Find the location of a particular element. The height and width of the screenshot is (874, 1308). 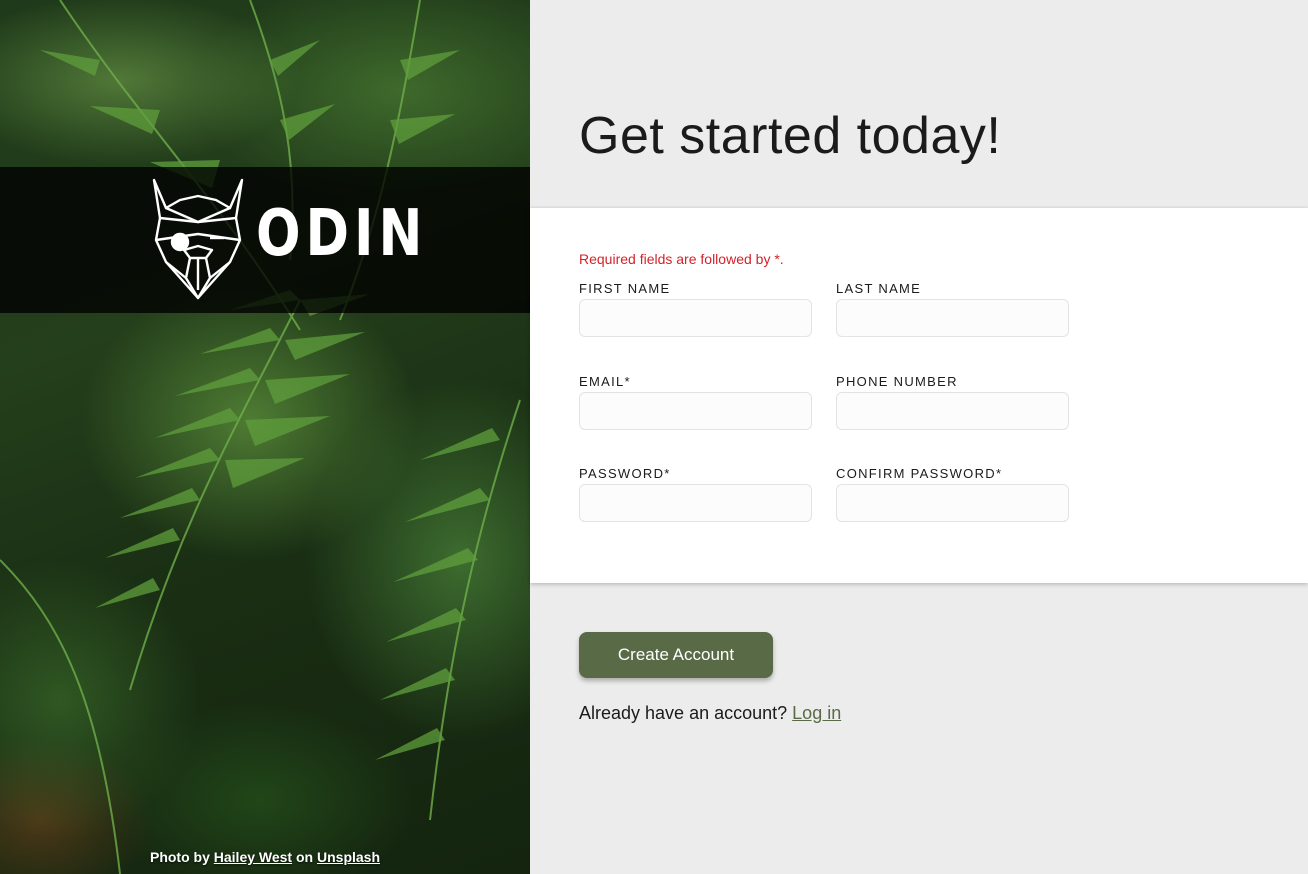

email-input is located at coordinates (695, 411).